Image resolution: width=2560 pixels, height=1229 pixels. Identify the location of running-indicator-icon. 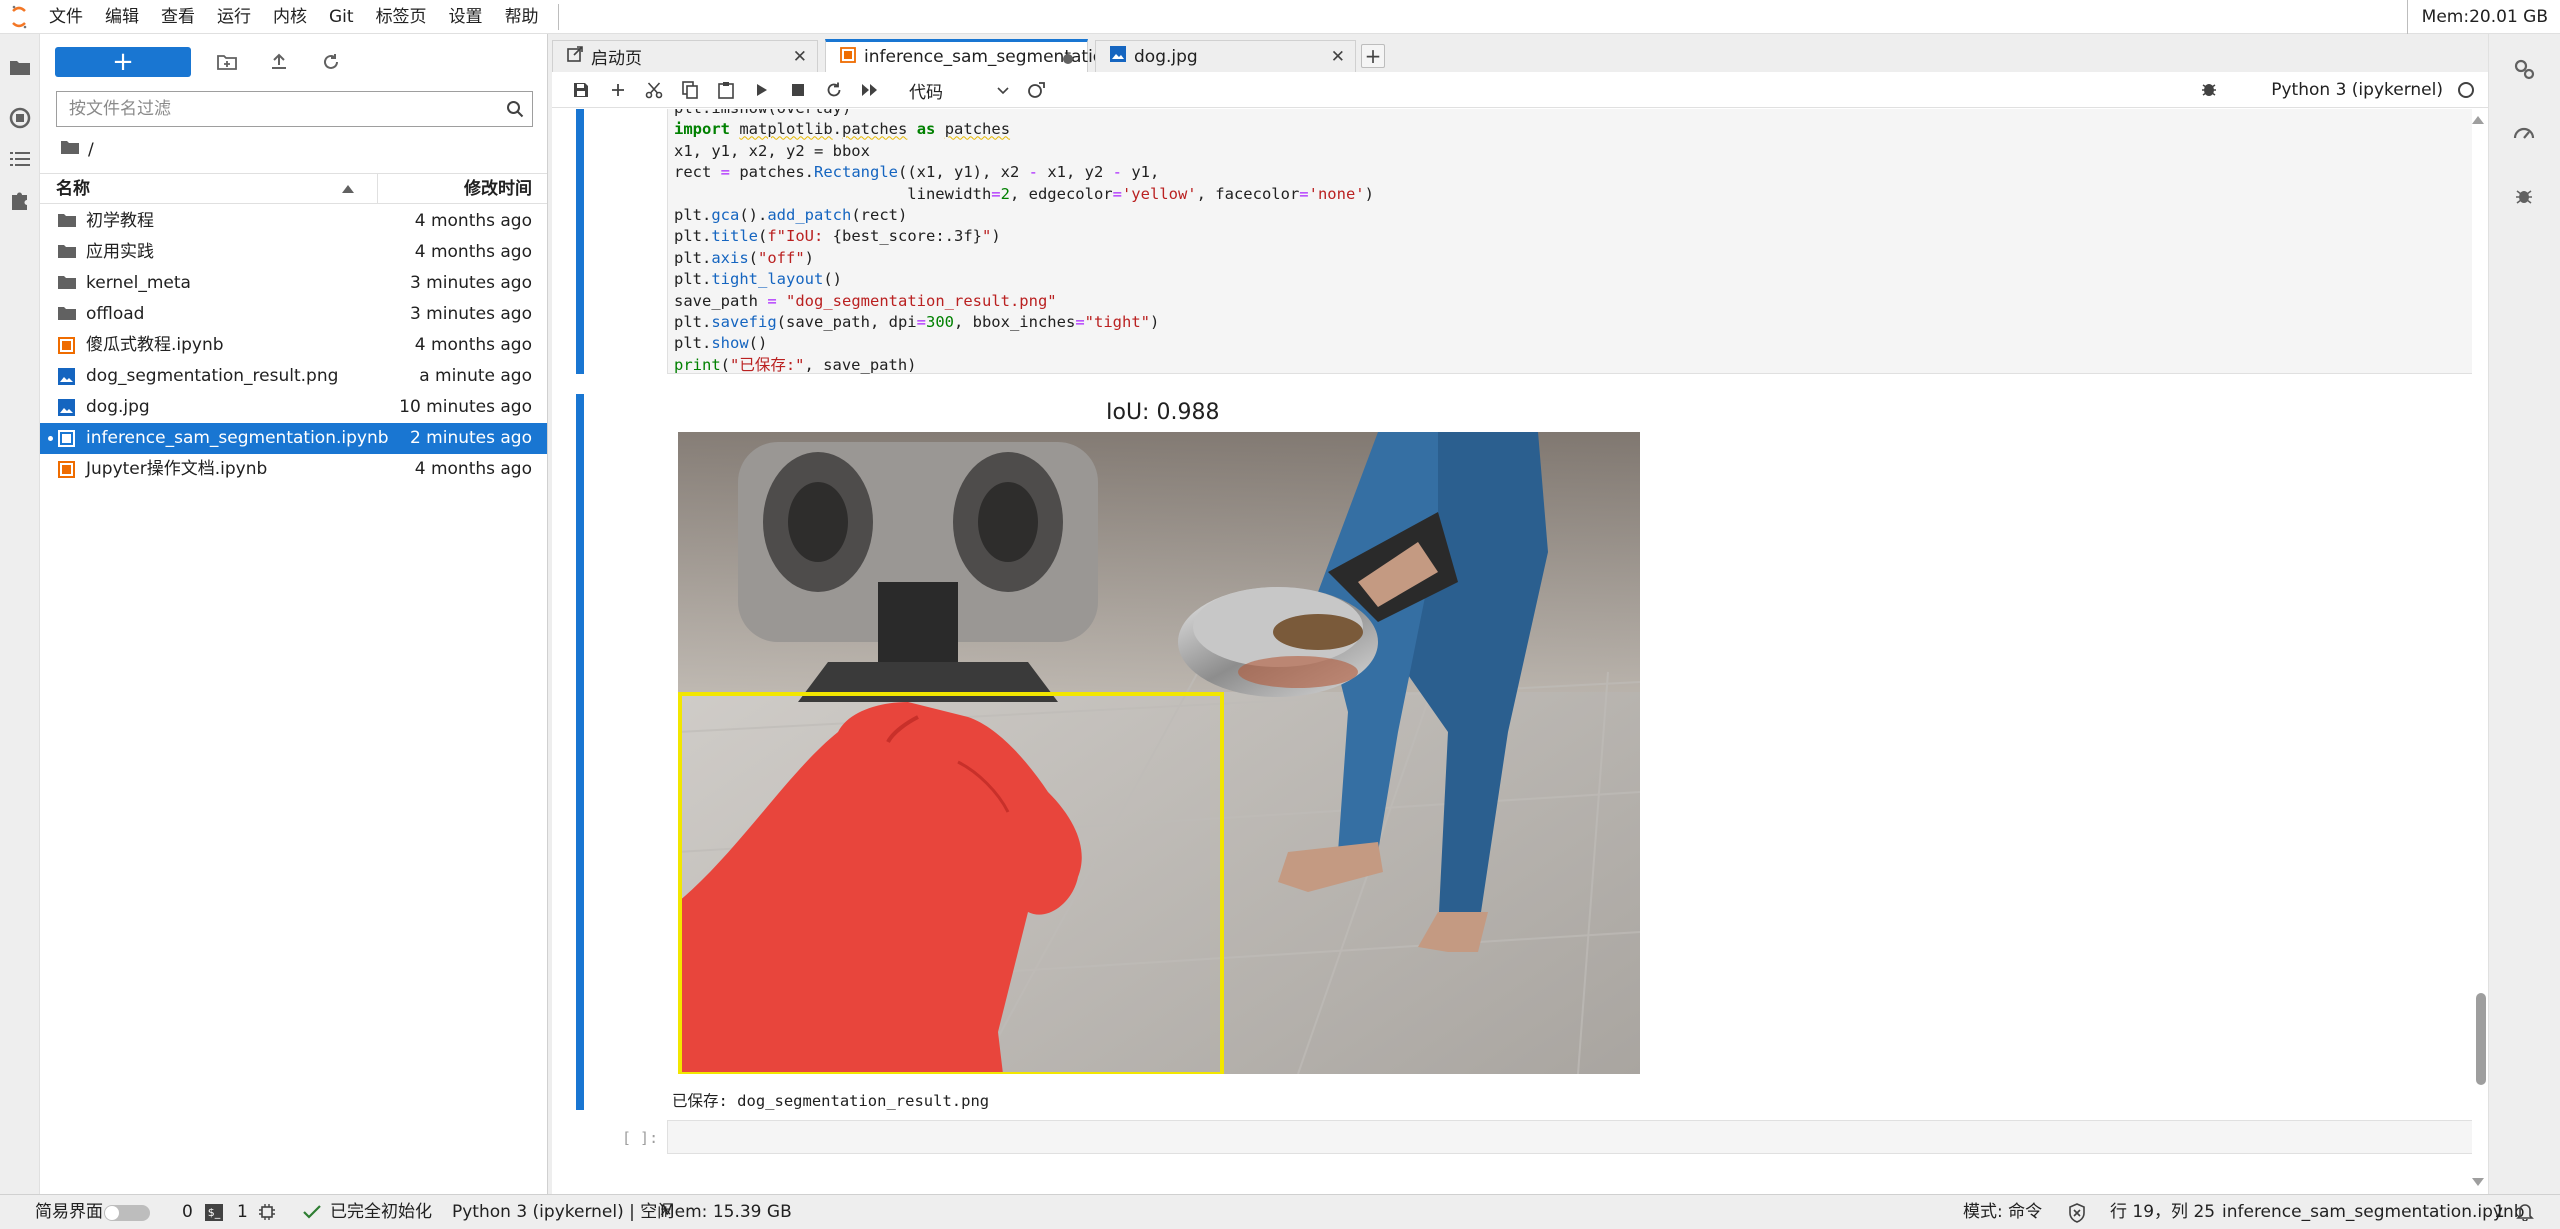
(50, 438).